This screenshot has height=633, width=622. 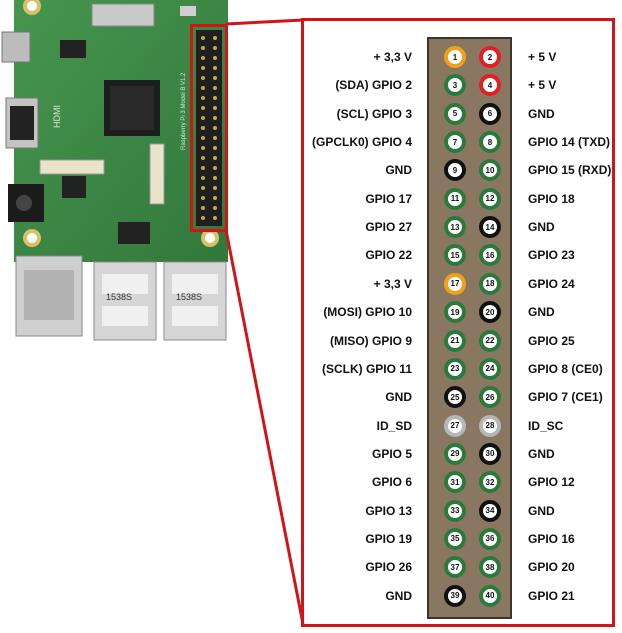 I want to click on pin-label-left: GPIO 27, so click(x=388, y=227).